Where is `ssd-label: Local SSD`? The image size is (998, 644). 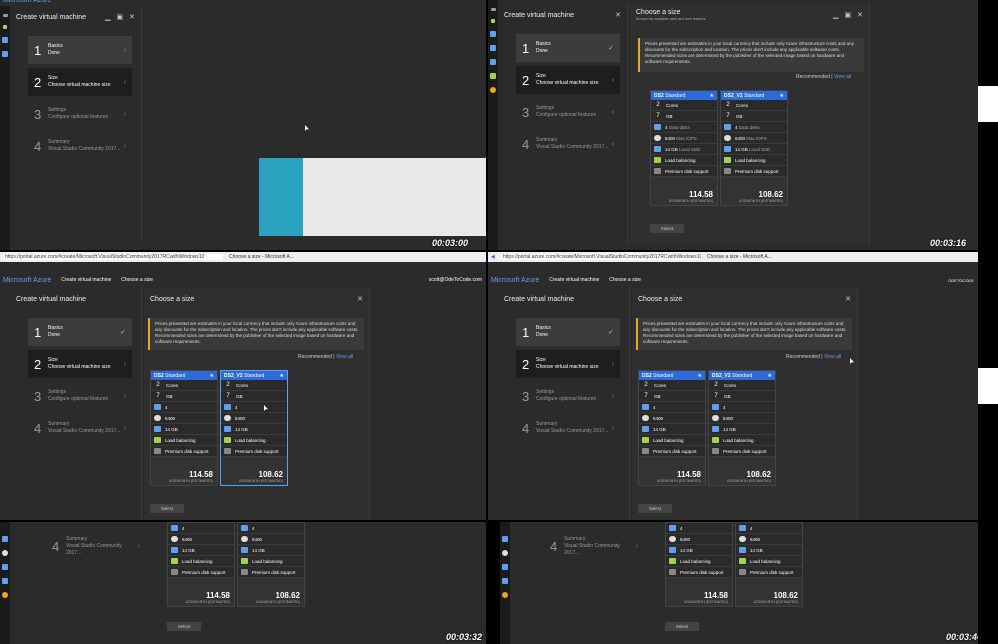
ssd-label: Local SSD is located at coordinates (760, 149).